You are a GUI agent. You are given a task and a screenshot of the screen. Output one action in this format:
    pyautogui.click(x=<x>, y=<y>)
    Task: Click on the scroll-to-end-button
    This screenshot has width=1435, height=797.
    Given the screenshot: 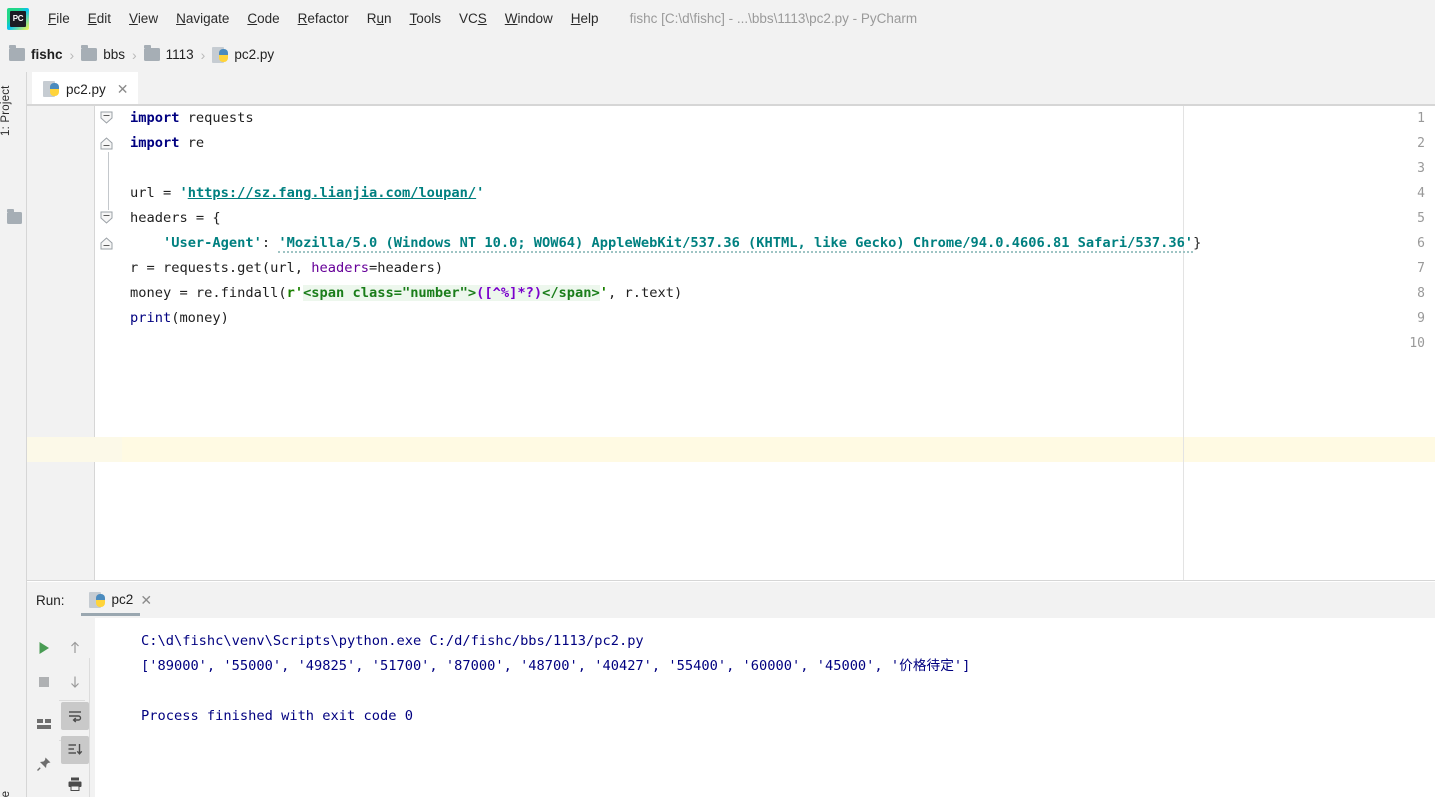 What is the action you would take?
    pyautogui.click(x=75, y=750)
    